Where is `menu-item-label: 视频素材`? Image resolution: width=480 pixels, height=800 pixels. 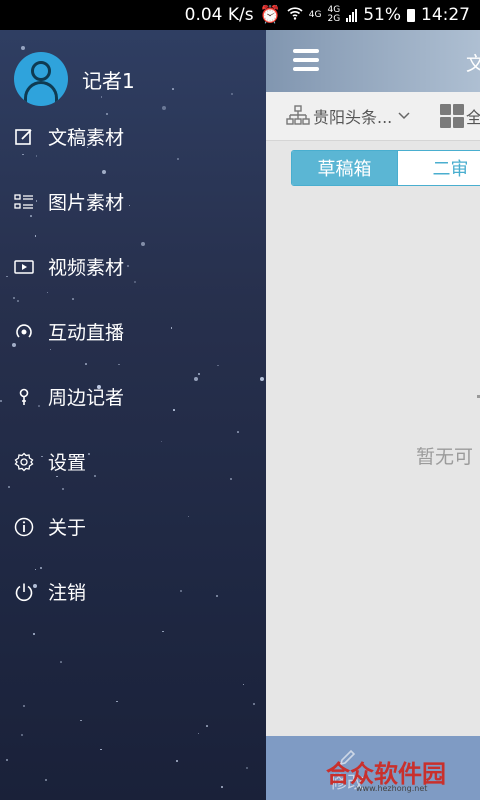
menu-item-label: 视频素材 is located at coordinates (86, 268).